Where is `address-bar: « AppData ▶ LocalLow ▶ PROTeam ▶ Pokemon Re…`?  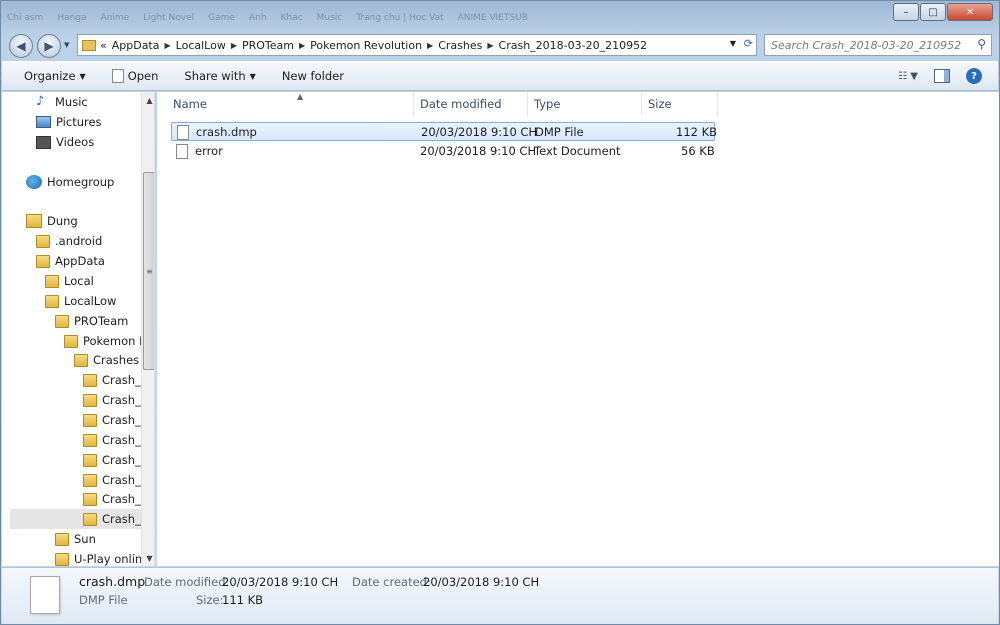 address-bar: « AppData ▶ LocalLow ▶ PROTeam ▶ Pokemon Re… is located at coordinates (417, 45).